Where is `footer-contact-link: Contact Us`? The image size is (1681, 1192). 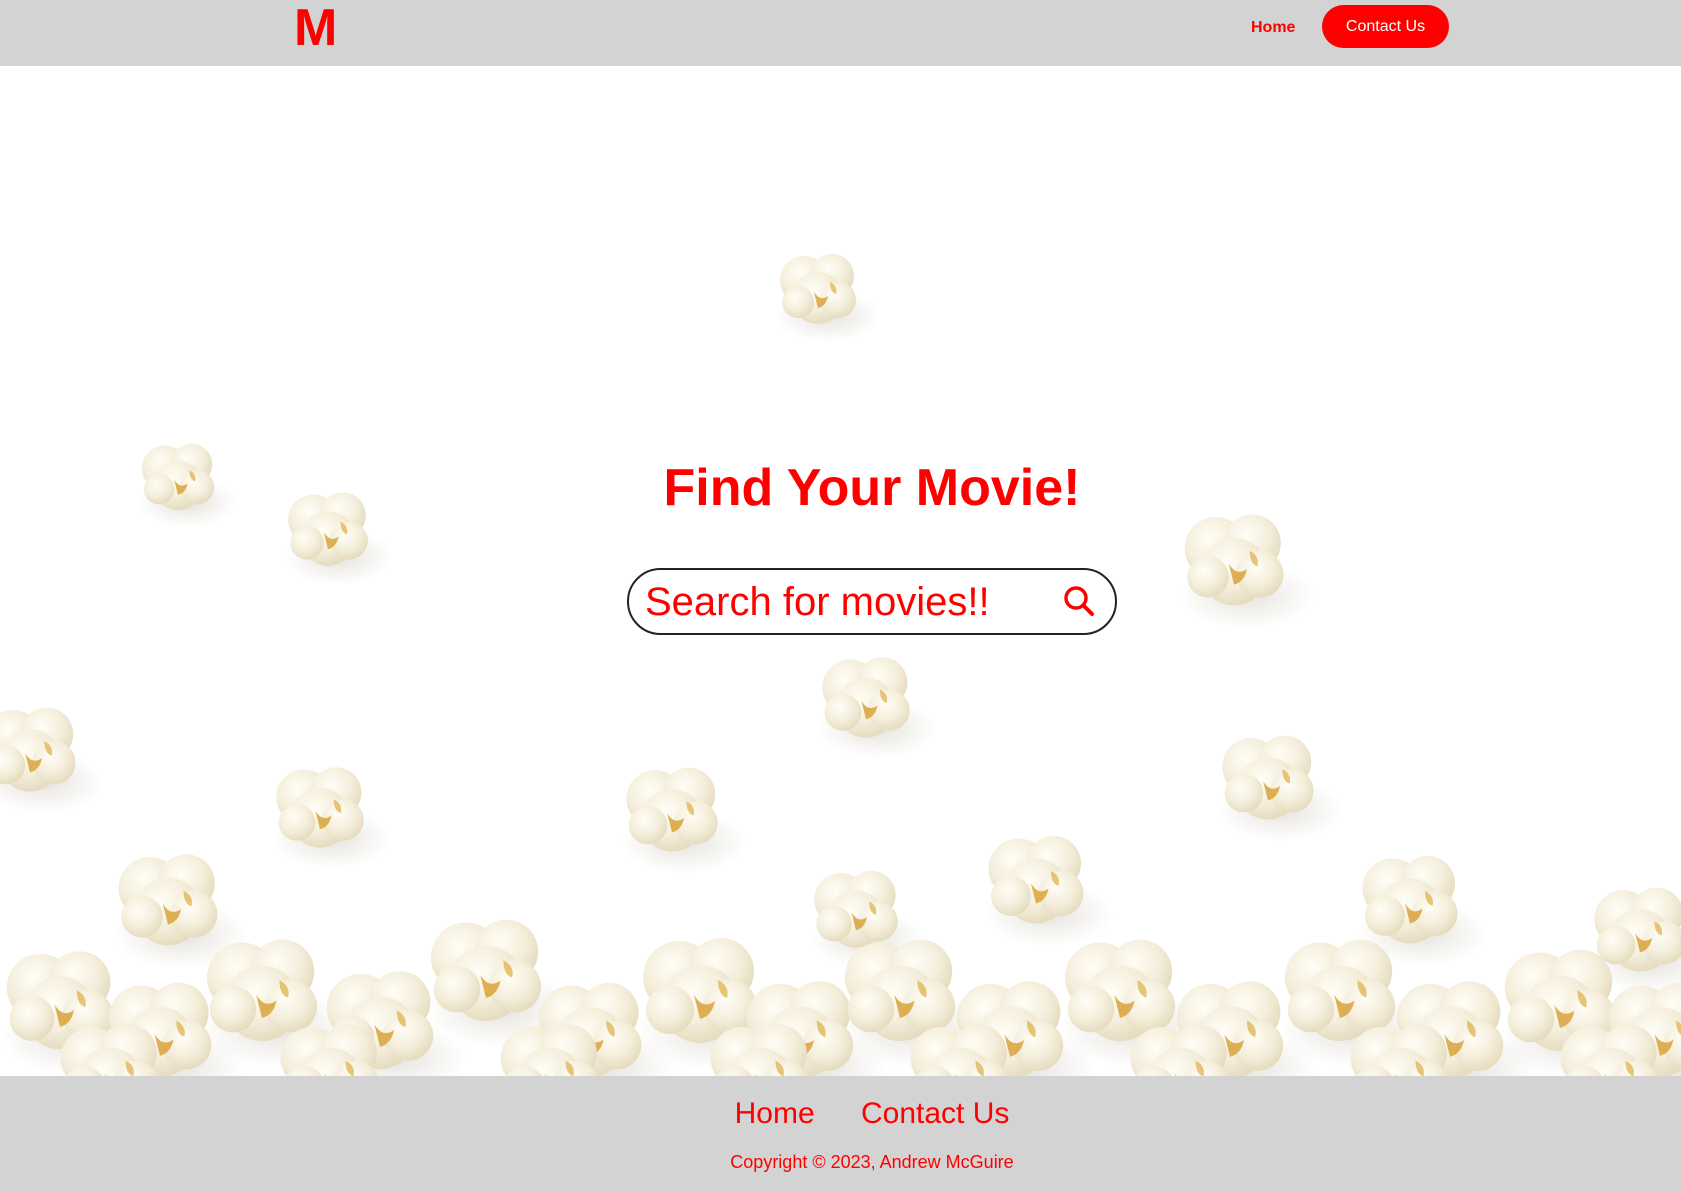 footer-contact-link: Contact Us is located at coordinates (935, 1114).